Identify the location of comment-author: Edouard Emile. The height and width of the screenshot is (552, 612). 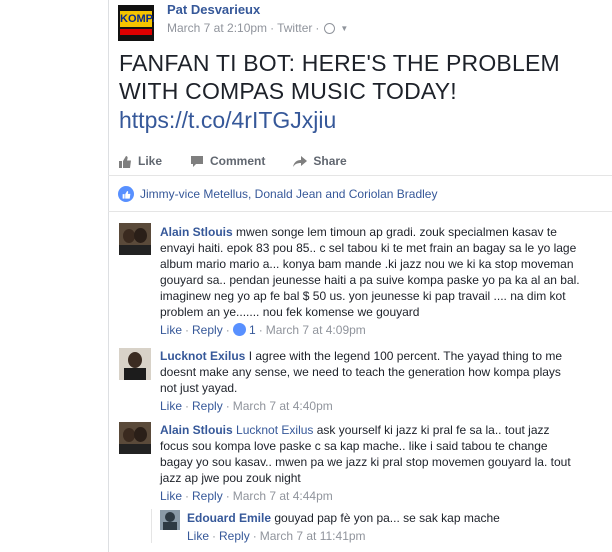
(229, 518).